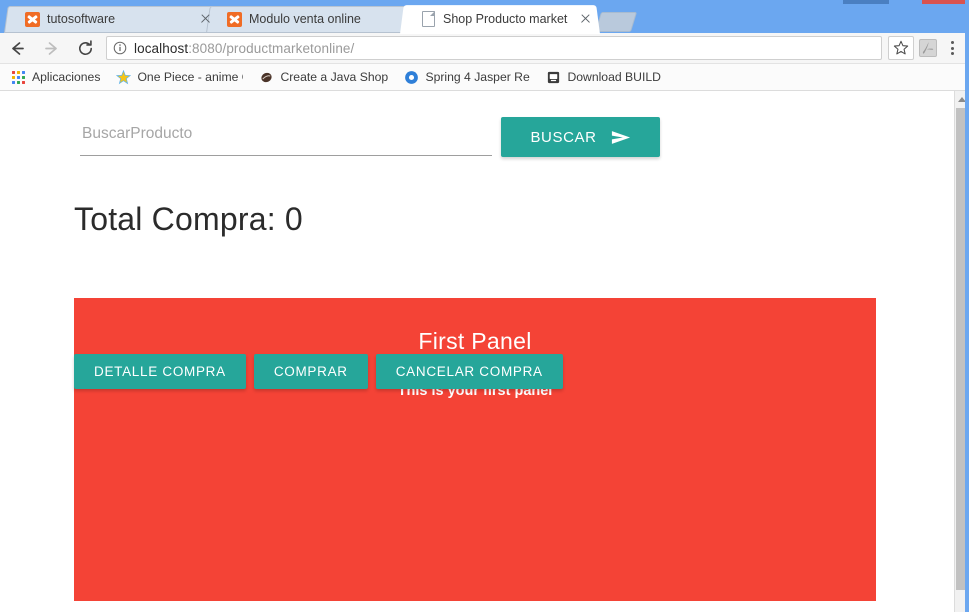 This screenshot has width=969, height=612. I want to click on bookmark-aplicaciones: Aplicaciones, so click(55, 77).